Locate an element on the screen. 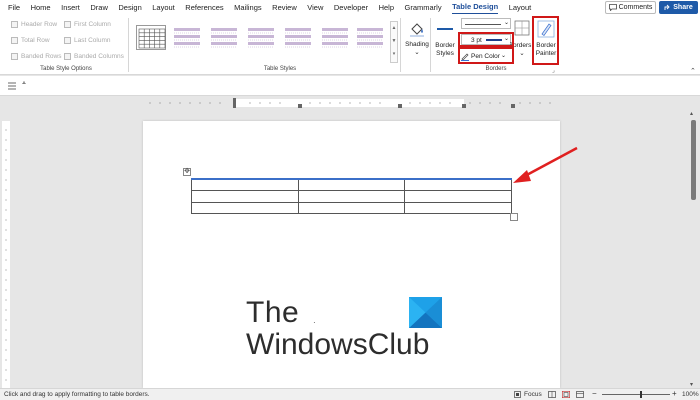 This screenshot has width=700, height=400. share-button: Share is located at coordinates (678, 7).